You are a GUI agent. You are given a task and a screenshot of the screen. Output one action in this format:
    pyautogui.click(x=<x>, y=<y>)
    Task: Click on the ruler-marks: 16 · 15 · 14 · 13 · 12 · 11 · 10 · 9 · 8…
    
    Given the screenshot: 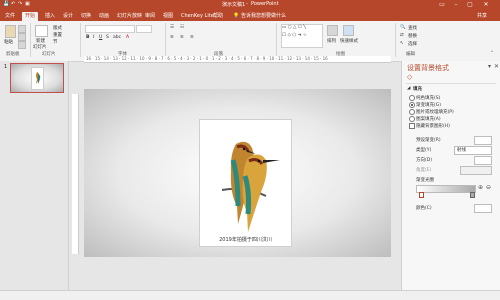 What is the action you would take?
    pyautogui.click(x=207, y=58)
    